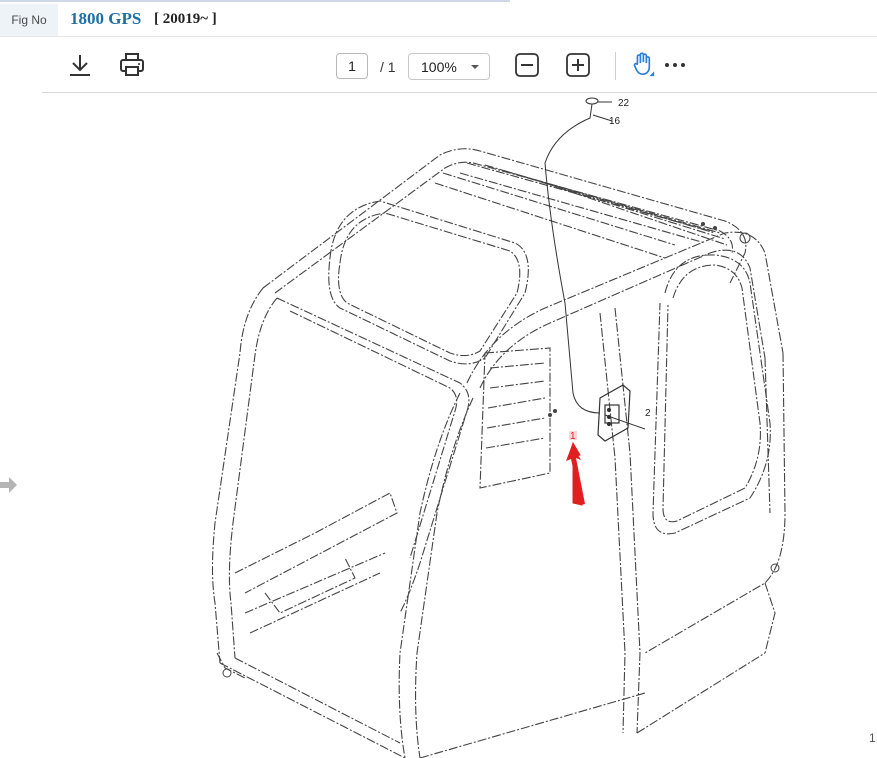 This screenshot has width=877, height=758. What do you see at coordinates (388, 67) in the screenshot?
I see `page-total-label: / 1` at bounding box center [388, 67].